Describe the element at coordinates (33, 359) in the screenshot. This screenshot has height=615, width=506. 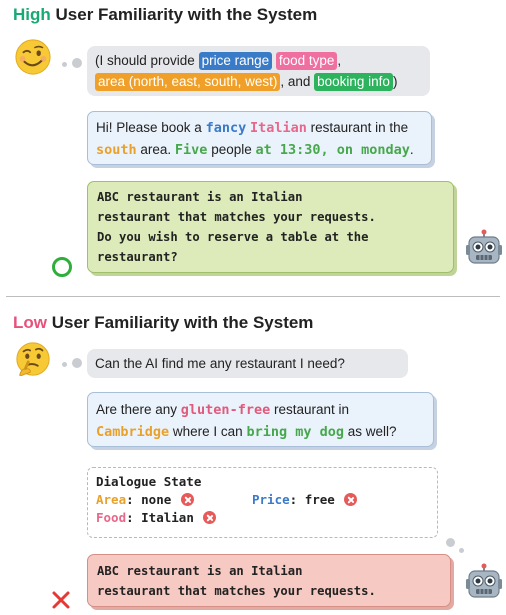
I see `thinking-face-icon` at that location.